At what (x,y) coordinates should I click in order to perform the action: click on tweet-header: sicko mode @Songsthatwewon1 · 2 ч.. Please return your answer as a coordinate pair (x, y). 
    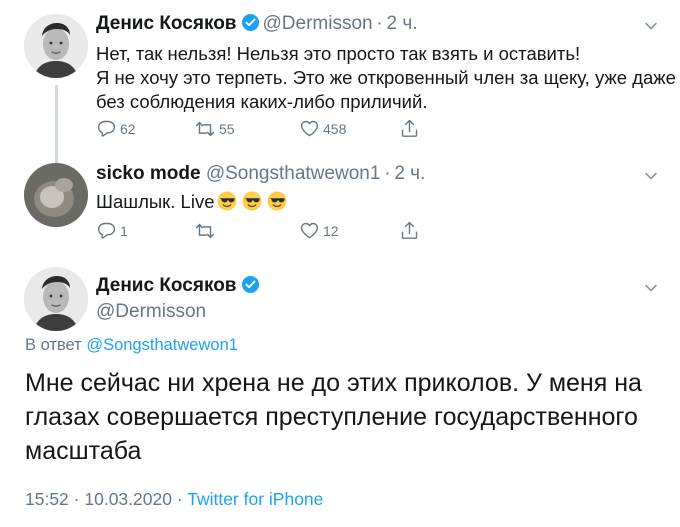
    Looking at the image, I should click on (260, 174).